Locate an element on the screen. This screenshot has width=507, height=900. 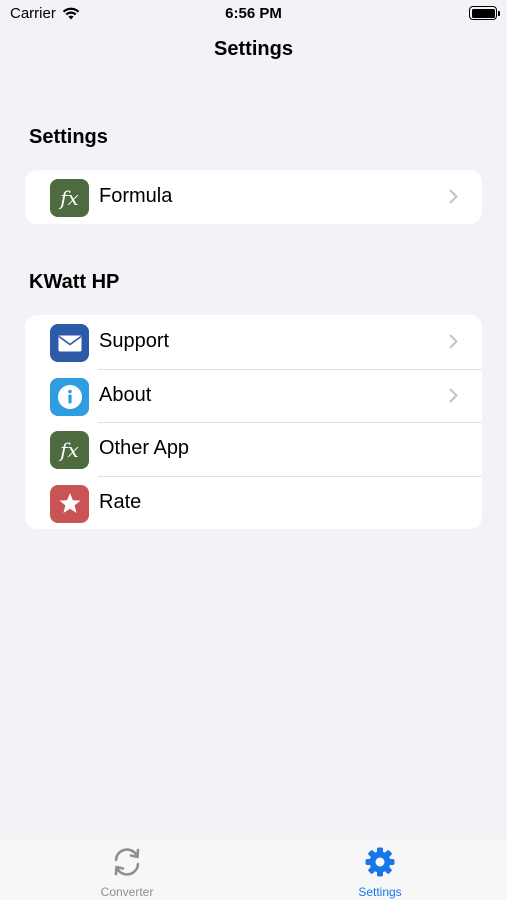
tab-settings: Settings is located at coordinates (380, 872).